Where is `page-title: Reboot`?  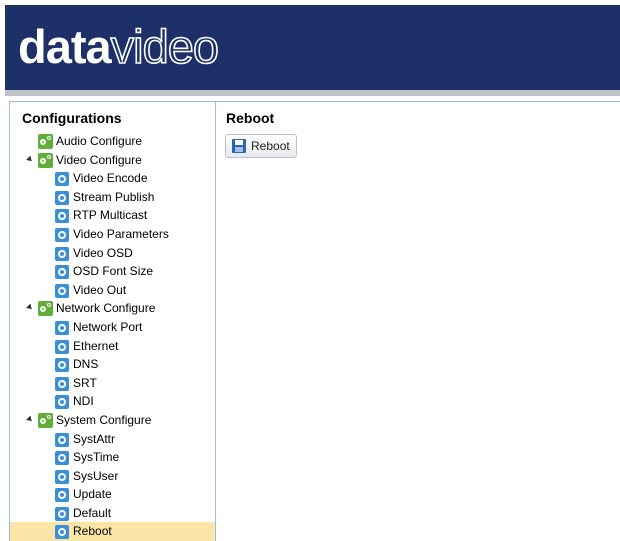
page-title: Reboot is located at coordinates (250, 118).